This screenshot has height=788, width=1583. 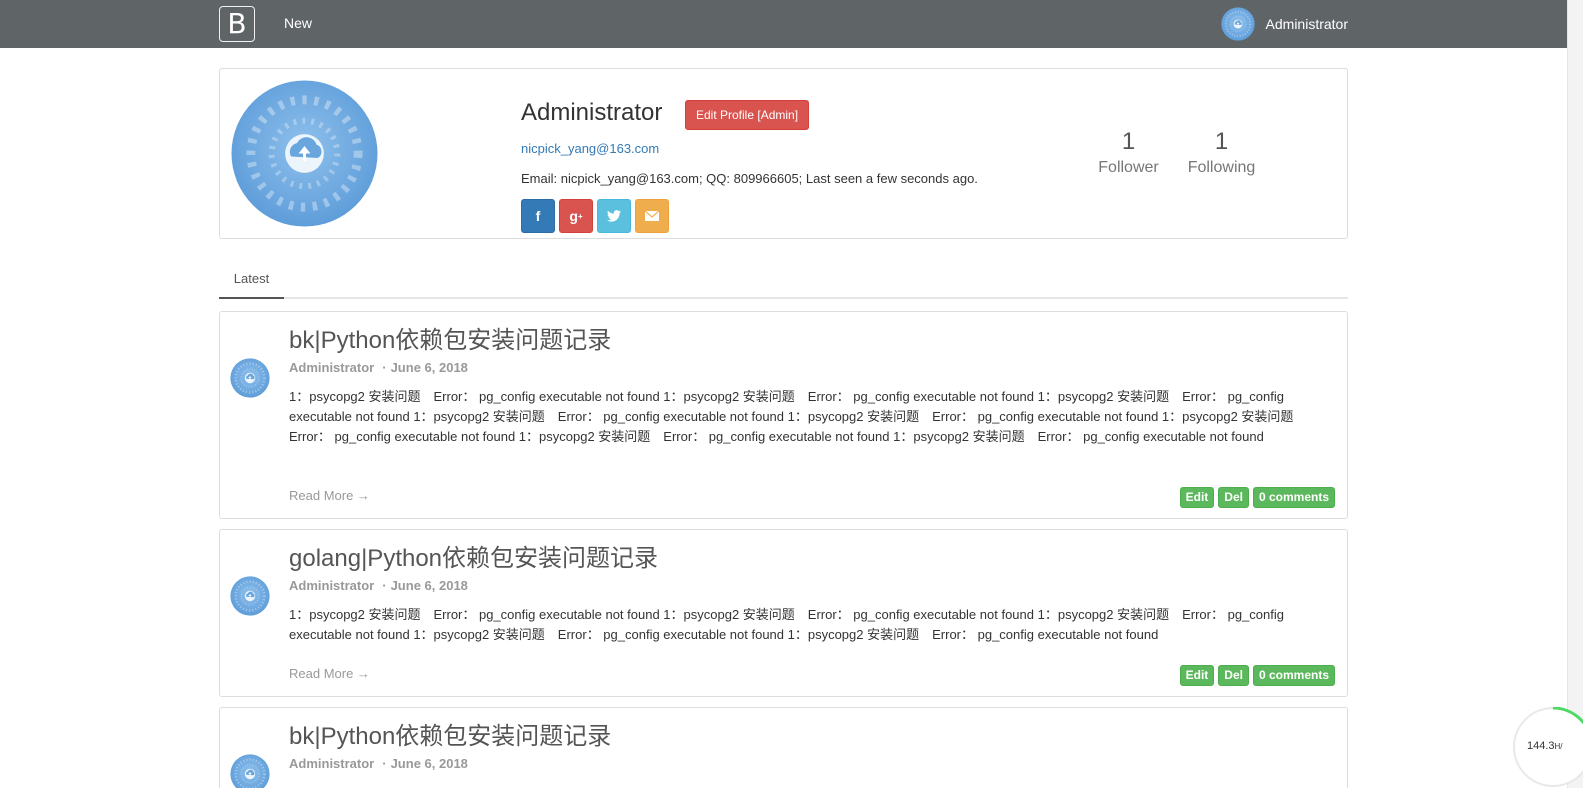 I want to click on follow-stats: 1 Follower 1 Following, so click(x=1175, y=153).